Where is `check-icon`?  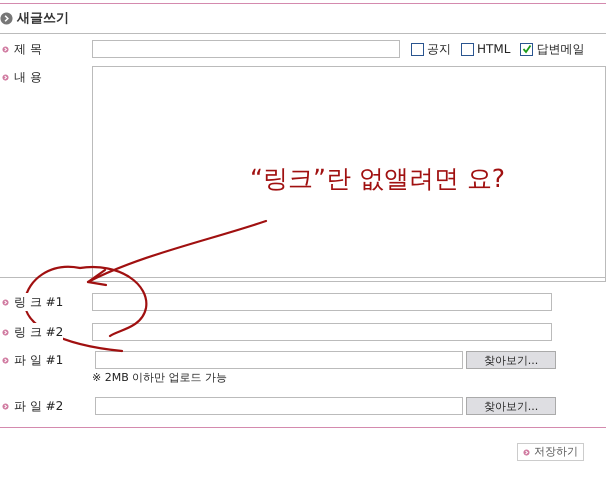 check-icon is located at coordinates (527, 49).